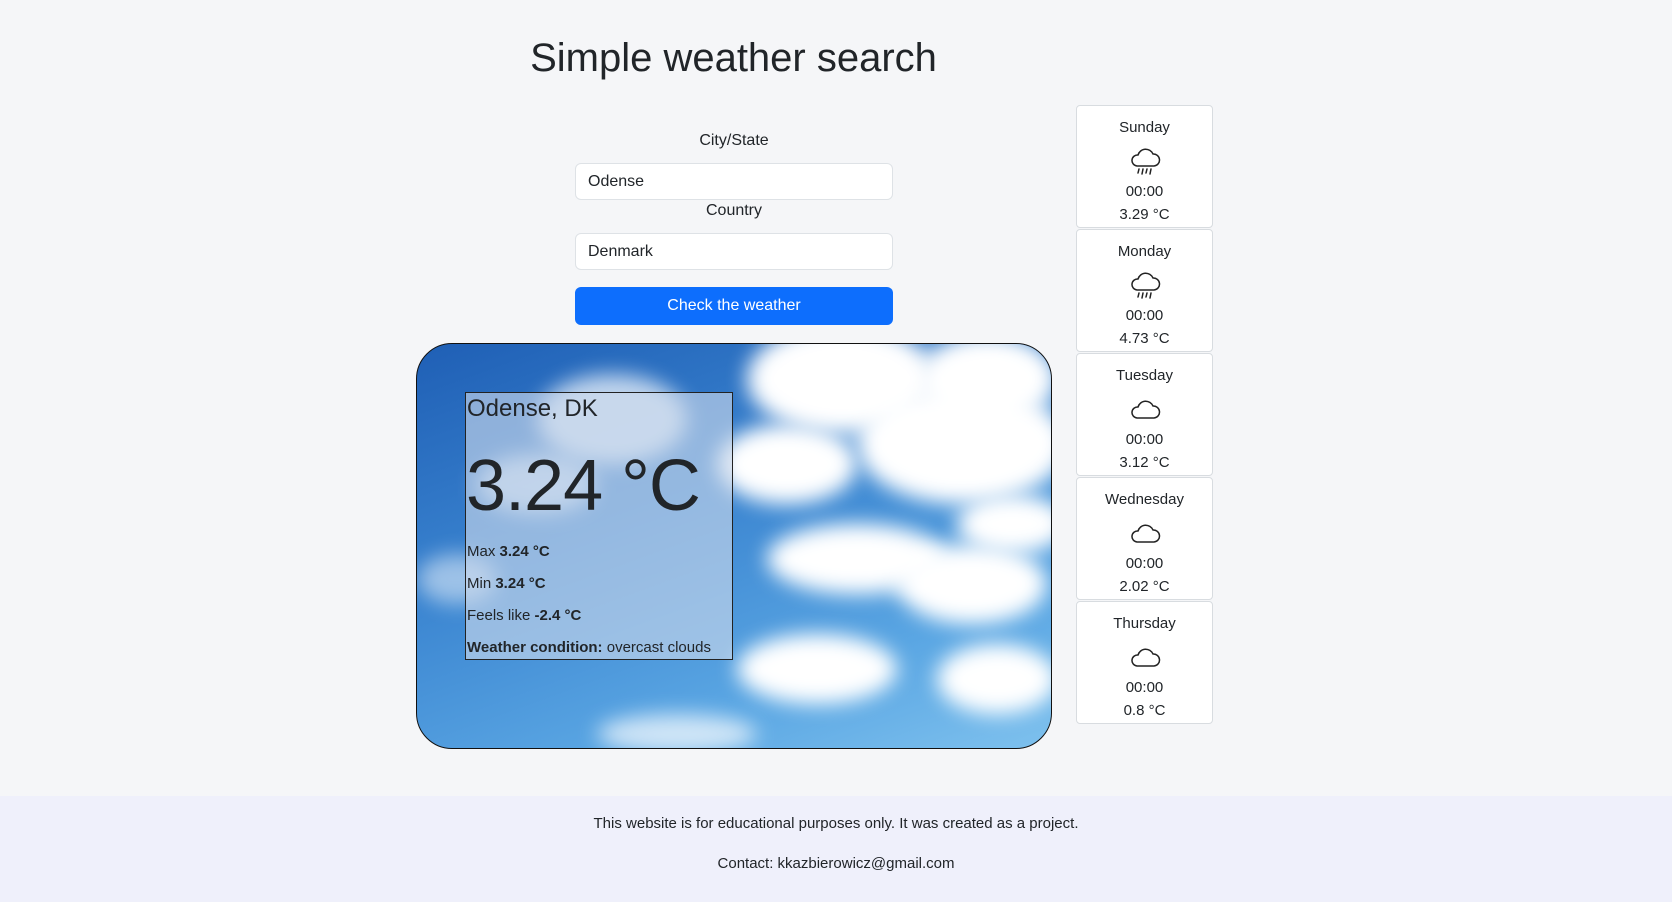  Describe the element at coordinates (524, 615) in the screenshot. I see `feels-like-temperature: Feels like -2.4 °C` at that location.